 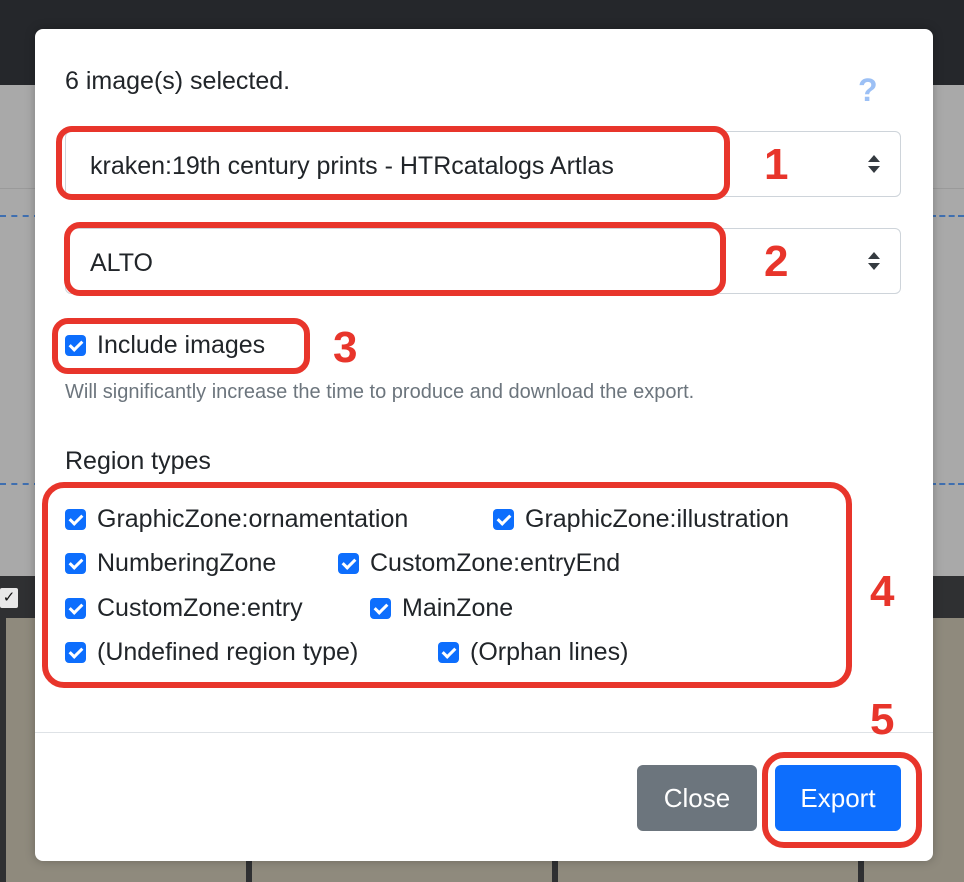 What do you see at coordinates (9, 598) in the screenshot?
I see `select-all-checkbox: ✓` at bounding box center [9, 598].